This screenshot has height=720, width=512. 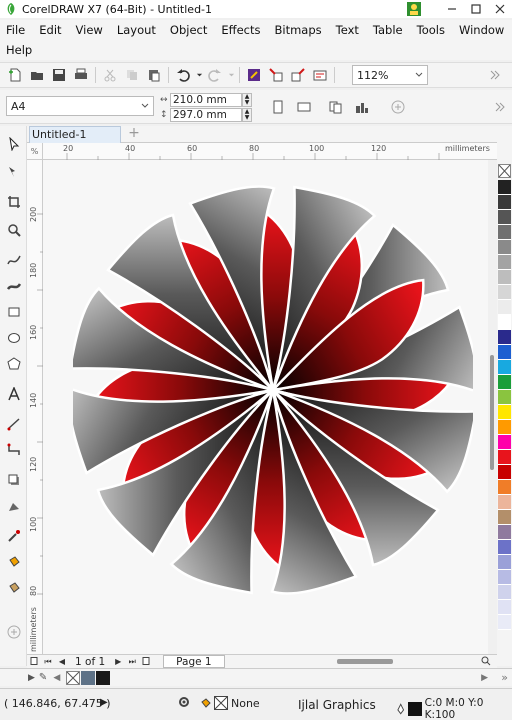 What do you see at coordinates (388, 30) in the screenshot?
I see `menu-table: Table` at bounding box center [388, 30].